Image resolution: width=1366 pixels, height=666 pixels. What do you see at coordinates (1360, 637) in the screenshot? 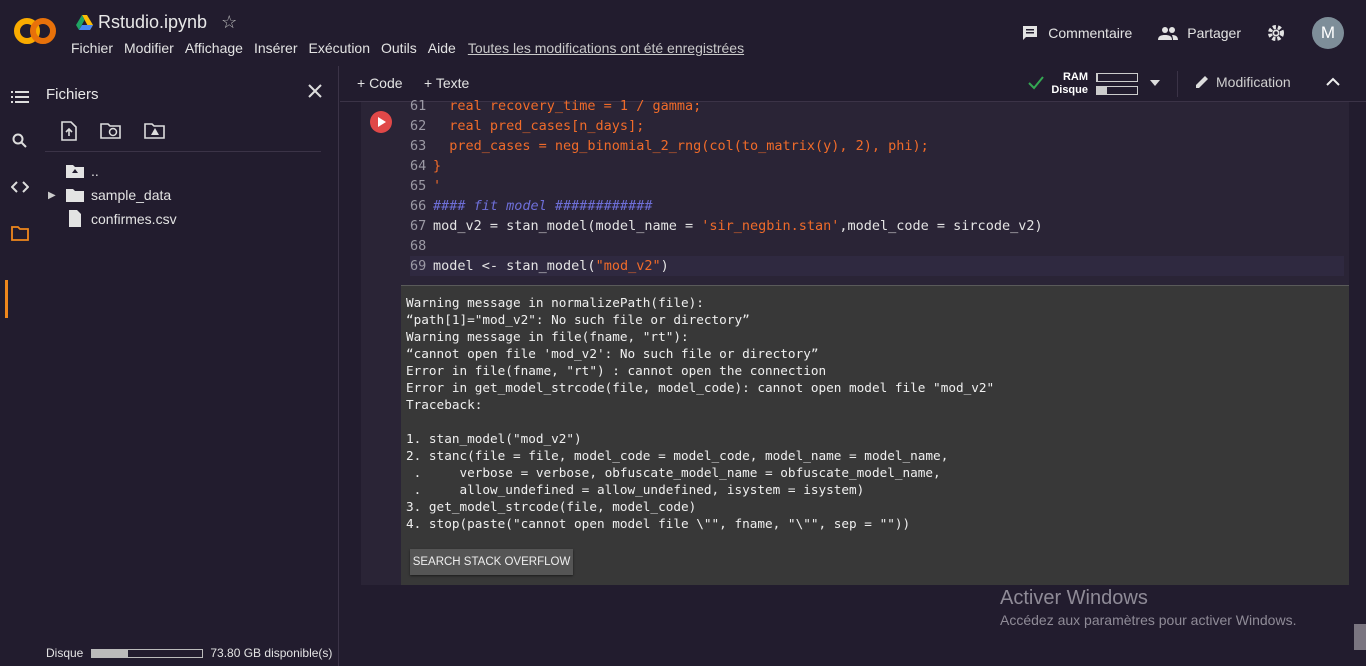
I see `scrollbar-thumb` at bounding box center [1360, 637].